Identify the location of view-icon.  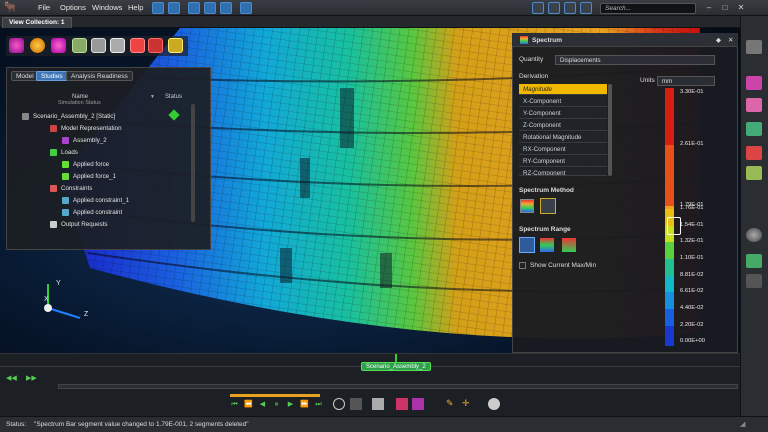
(570, 8).